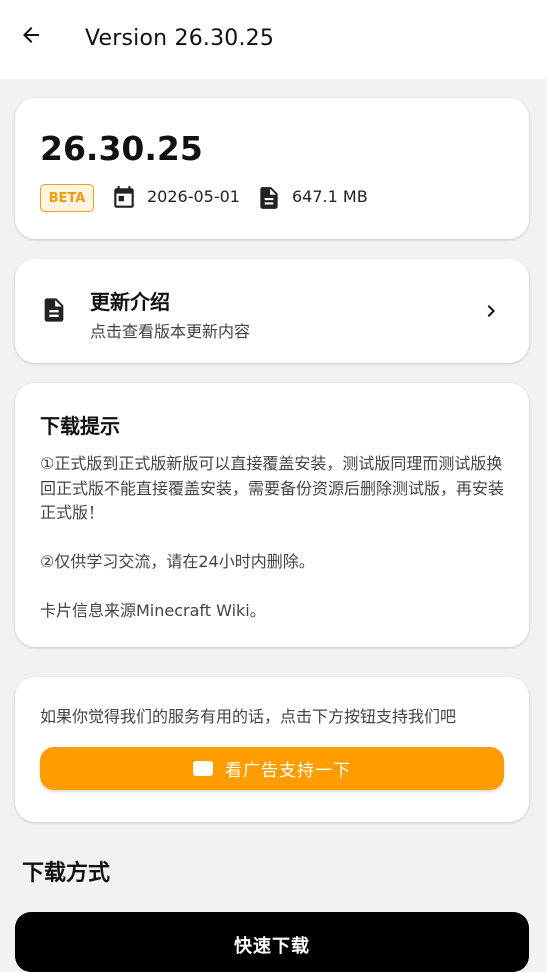  Describe the element at coordinates (54, 310) in the screenshot. I see `document-icon` at that location.